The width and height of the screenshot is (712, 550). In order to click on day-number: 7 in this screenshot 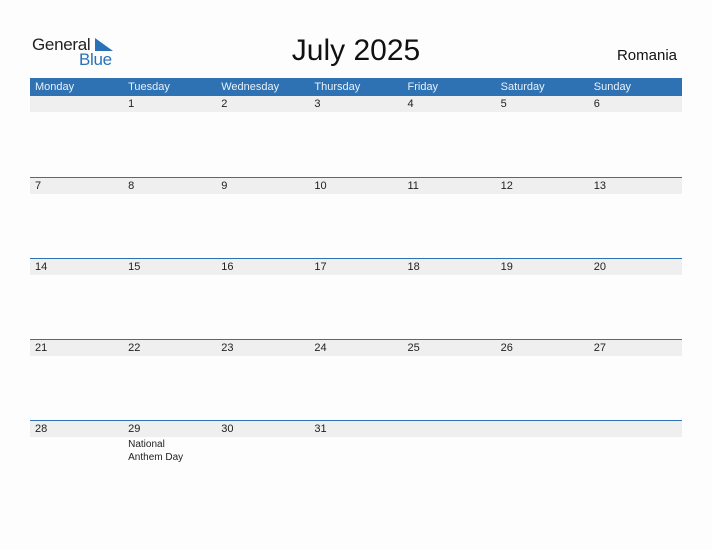, I will do `click(38, 186)`.